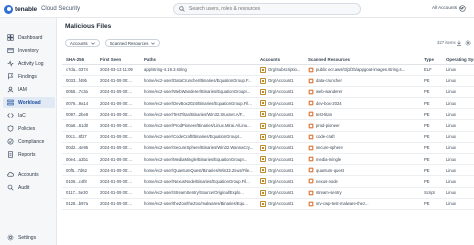 This screenshot has height=245, width=474. What do you see at coordinates (329, 147) in the screenshot?
I see `resource-name: secure-sphere` at bounding box center [329, 147].